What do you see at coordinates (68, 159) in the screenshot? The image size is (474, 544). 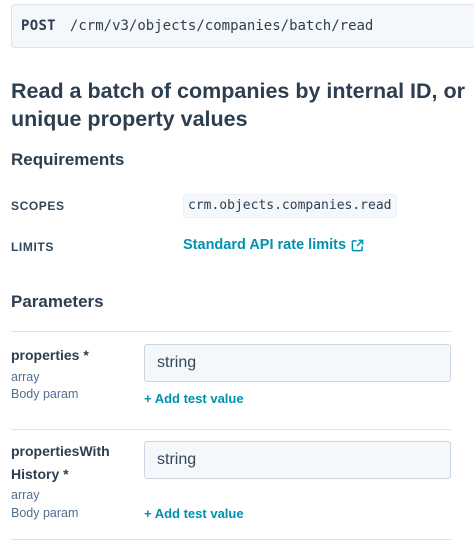 I see `requirements-heading: Requirements` at bounding box center [68, 159].